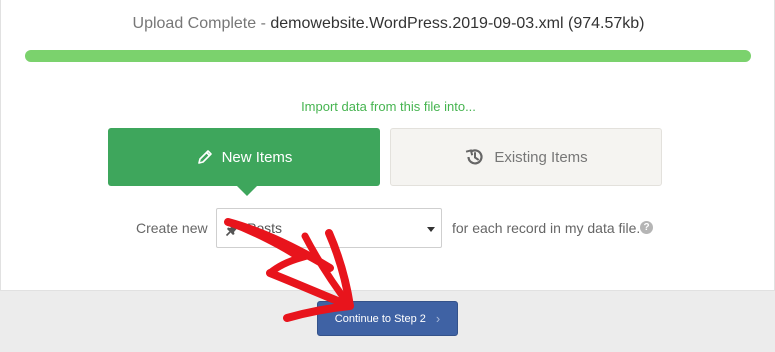 This screenshot has width=775, height=352. I want to click on create-new-suffix: for each record in my data file., so click(546, 228).